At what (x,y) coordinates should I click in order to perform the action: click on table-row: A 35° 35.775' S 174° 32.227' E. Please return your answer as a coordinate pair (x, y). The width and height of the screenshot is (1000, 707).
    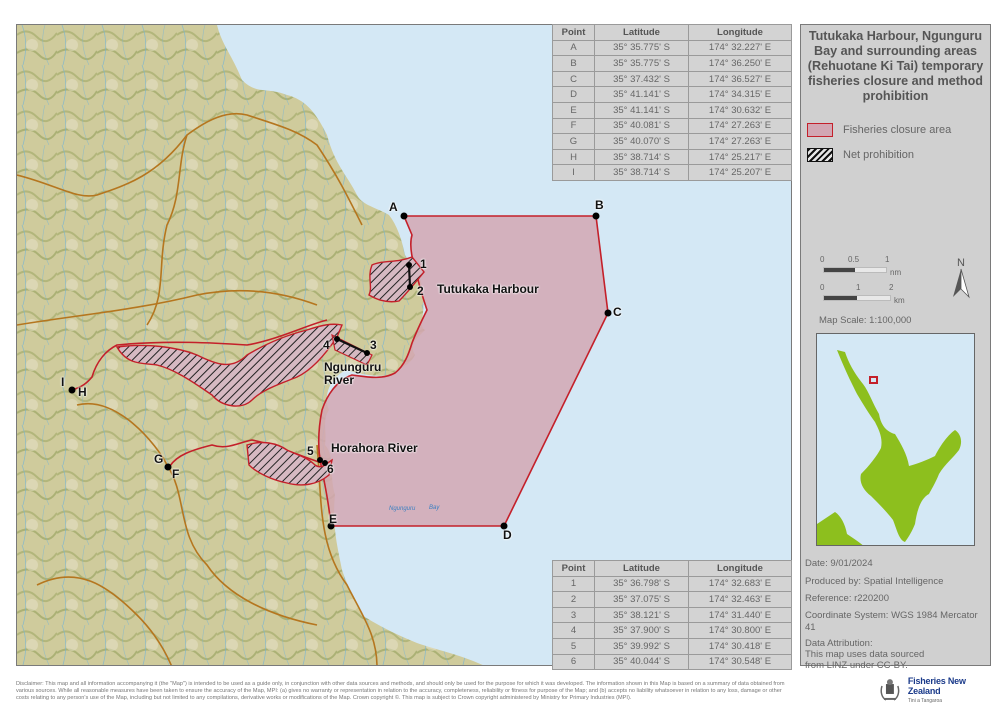
    Looking at the image, I should click on (672, 48).